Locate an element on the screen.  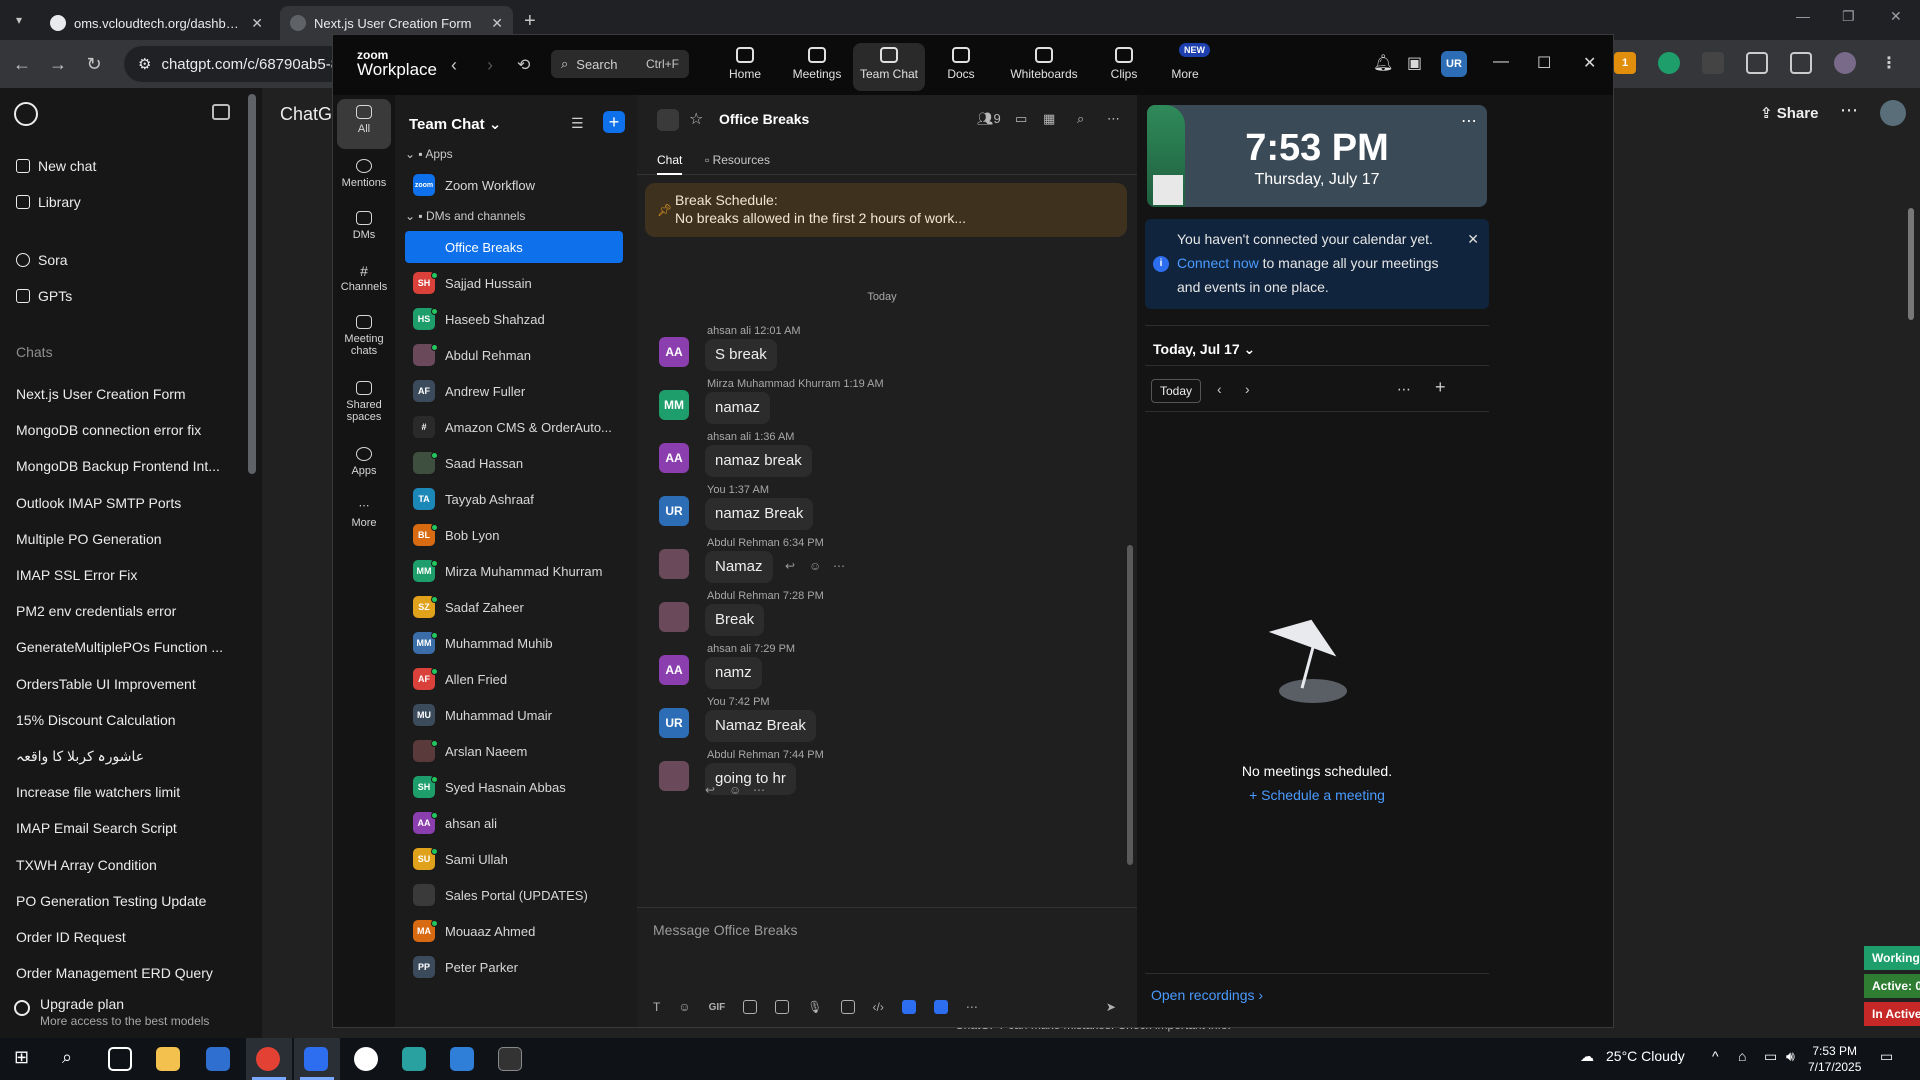
browser-menu-icon: ⋮ is located at coordinates (1889, 63).